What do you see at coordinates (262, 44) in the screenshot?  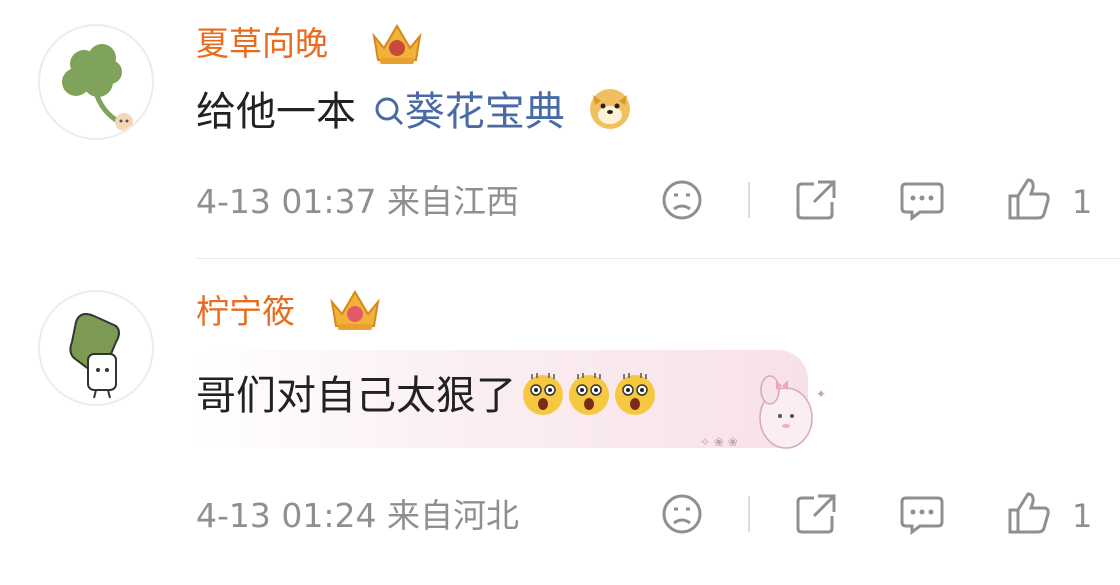 I see `username: 夏草向晚` at bounding box center [262, 44].